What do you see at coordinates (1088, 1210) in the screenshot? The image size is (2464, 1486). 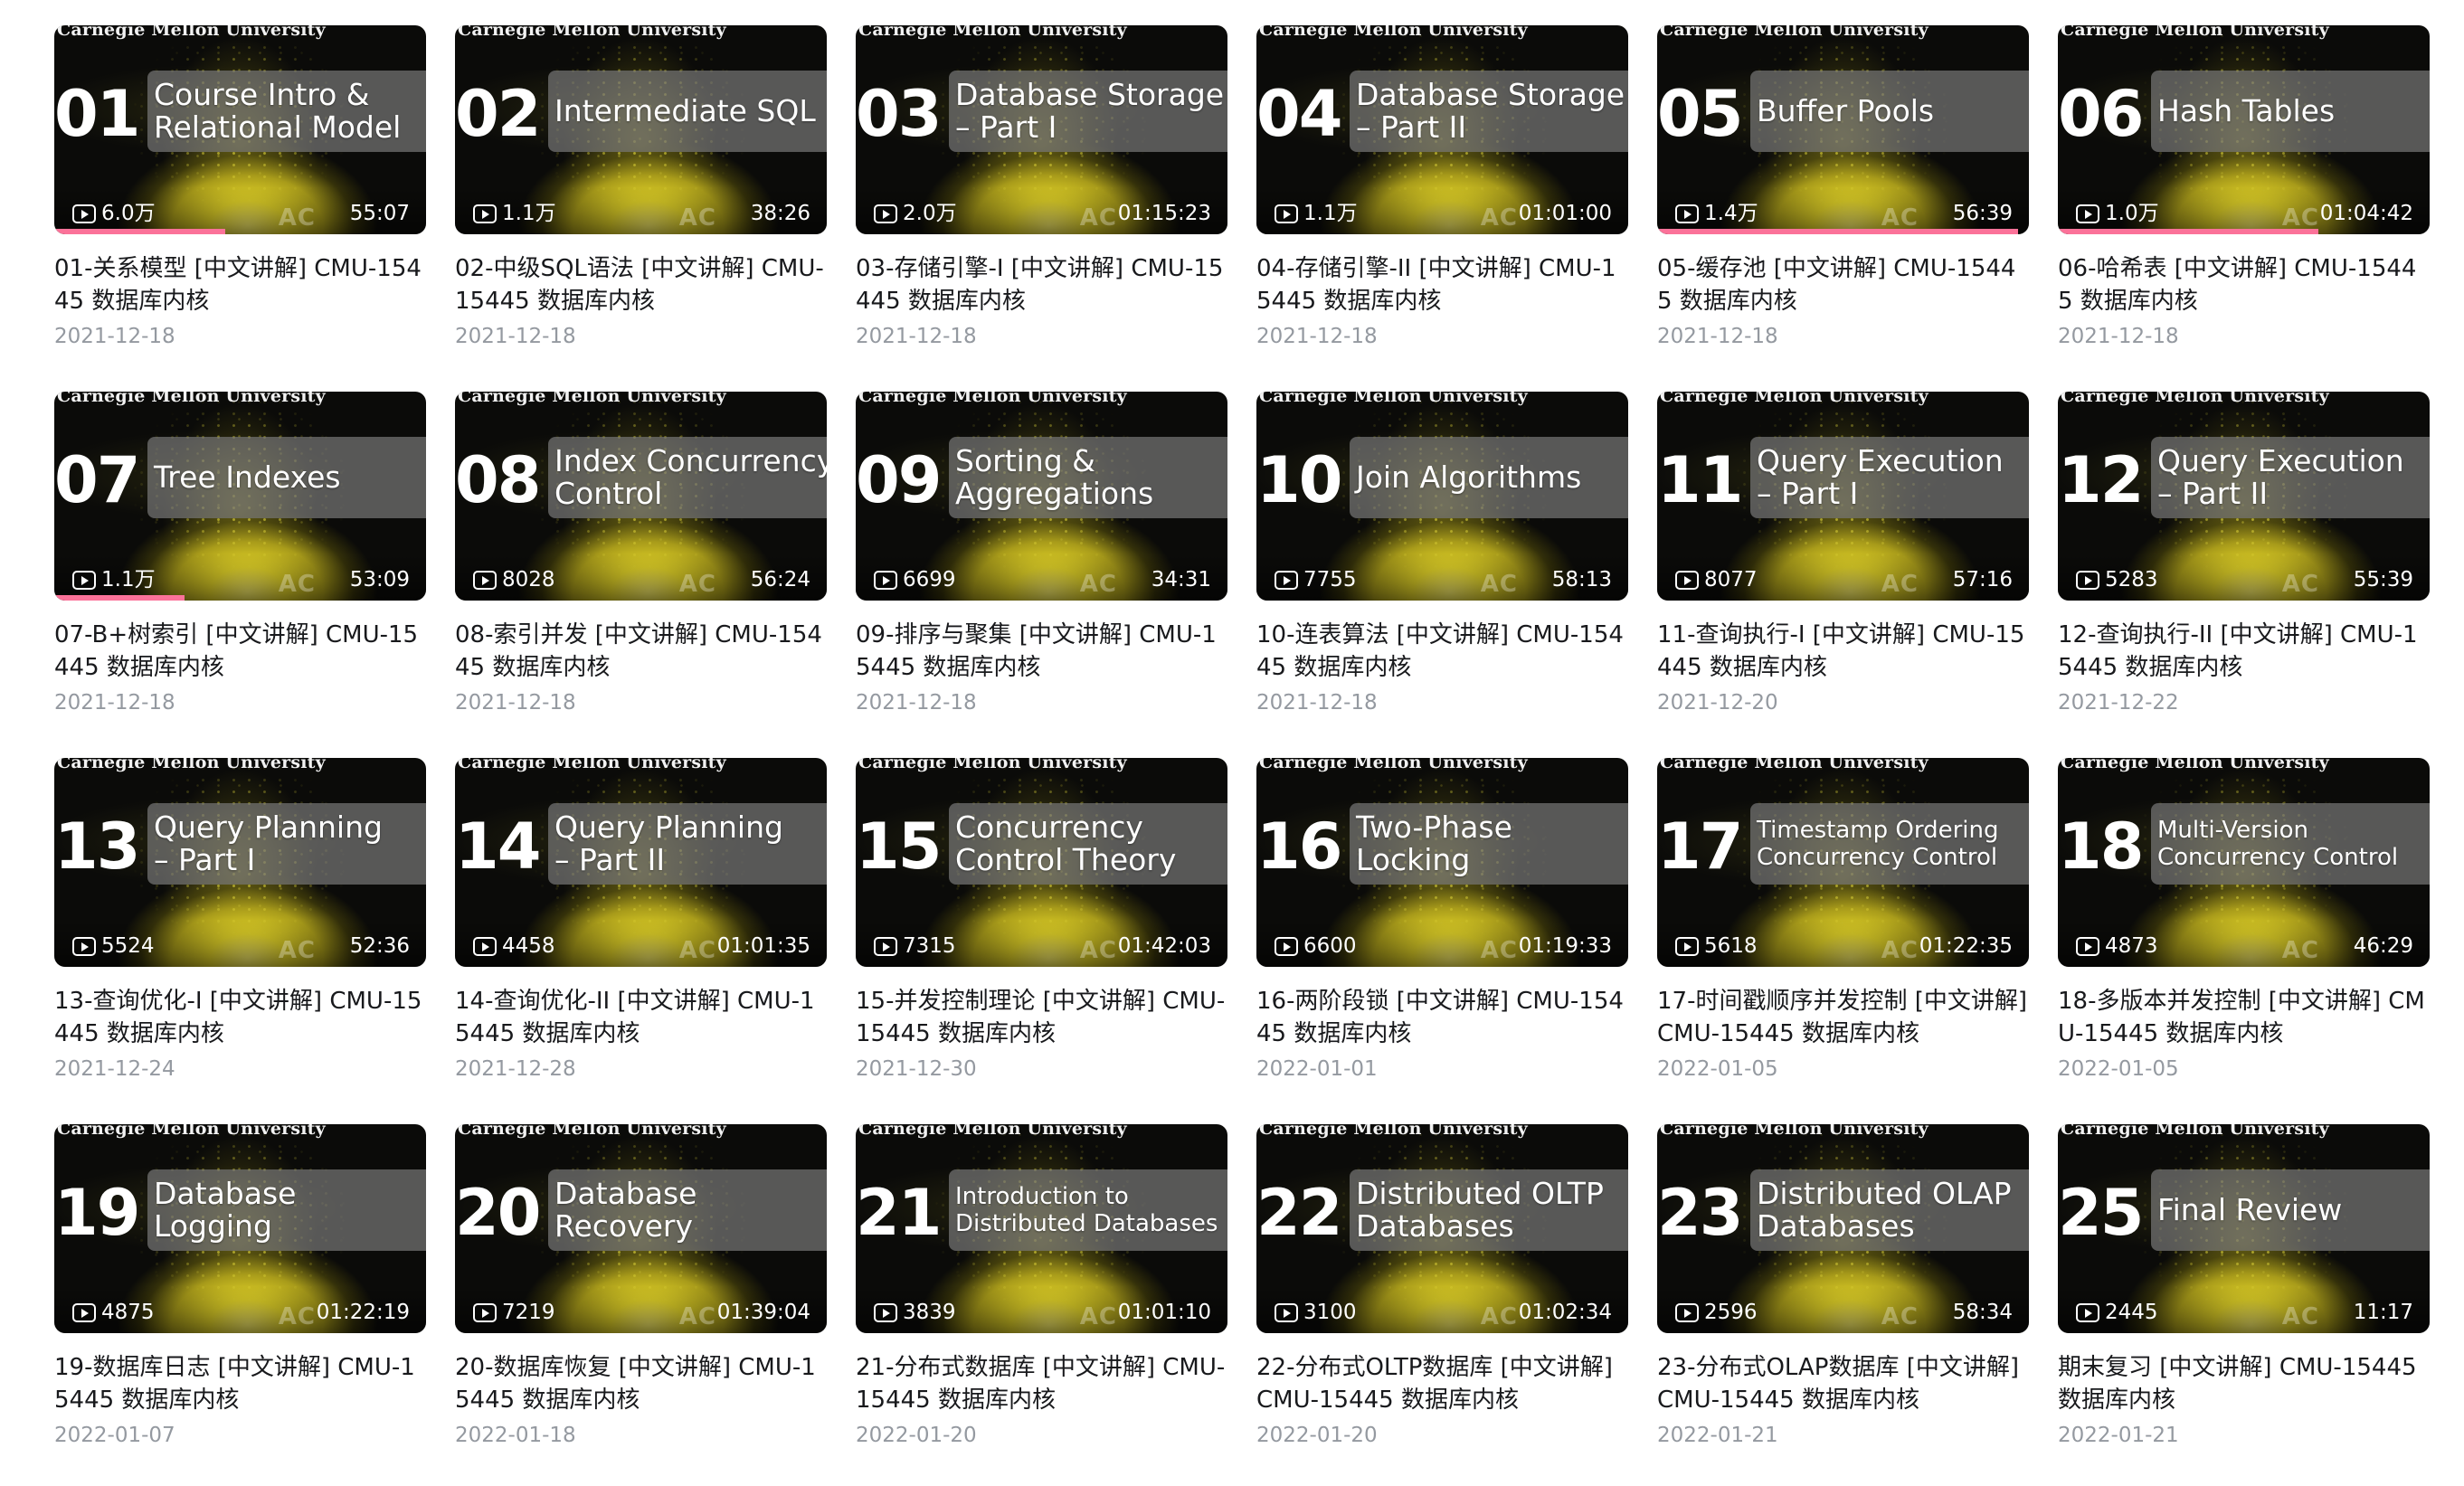 I see `thumbnail-title-box: Introduction to Distributed Databases` at bounding box center [1088, 1210].